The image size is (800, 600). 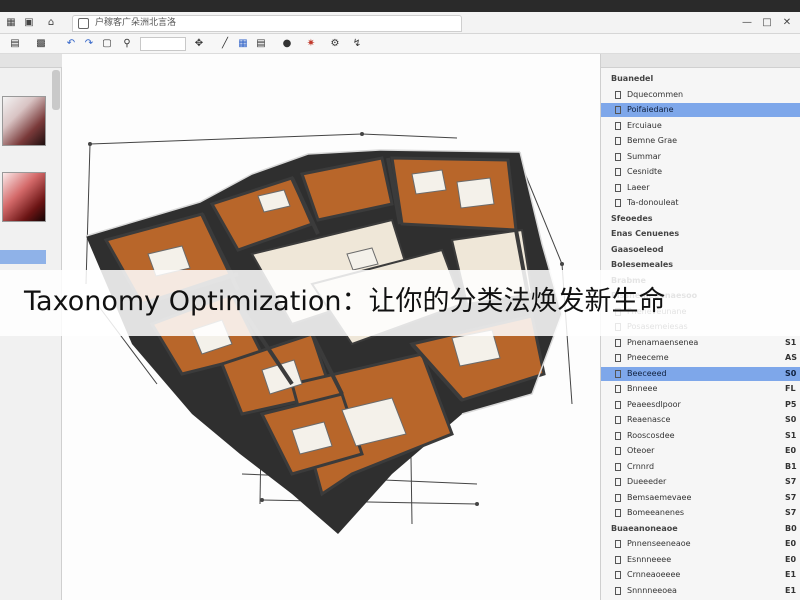 I want to click on property-label: Cesnidte, so click(x=645, y=171).